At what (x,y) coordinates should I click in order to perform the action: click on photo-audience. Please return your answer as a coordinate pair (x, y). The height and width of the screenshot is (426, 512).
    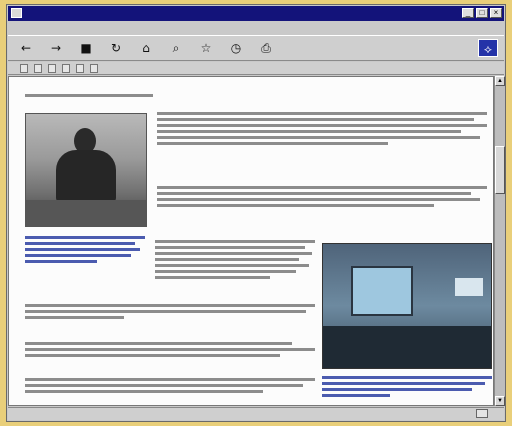
    Looking at the image, I should click on (407, 347).